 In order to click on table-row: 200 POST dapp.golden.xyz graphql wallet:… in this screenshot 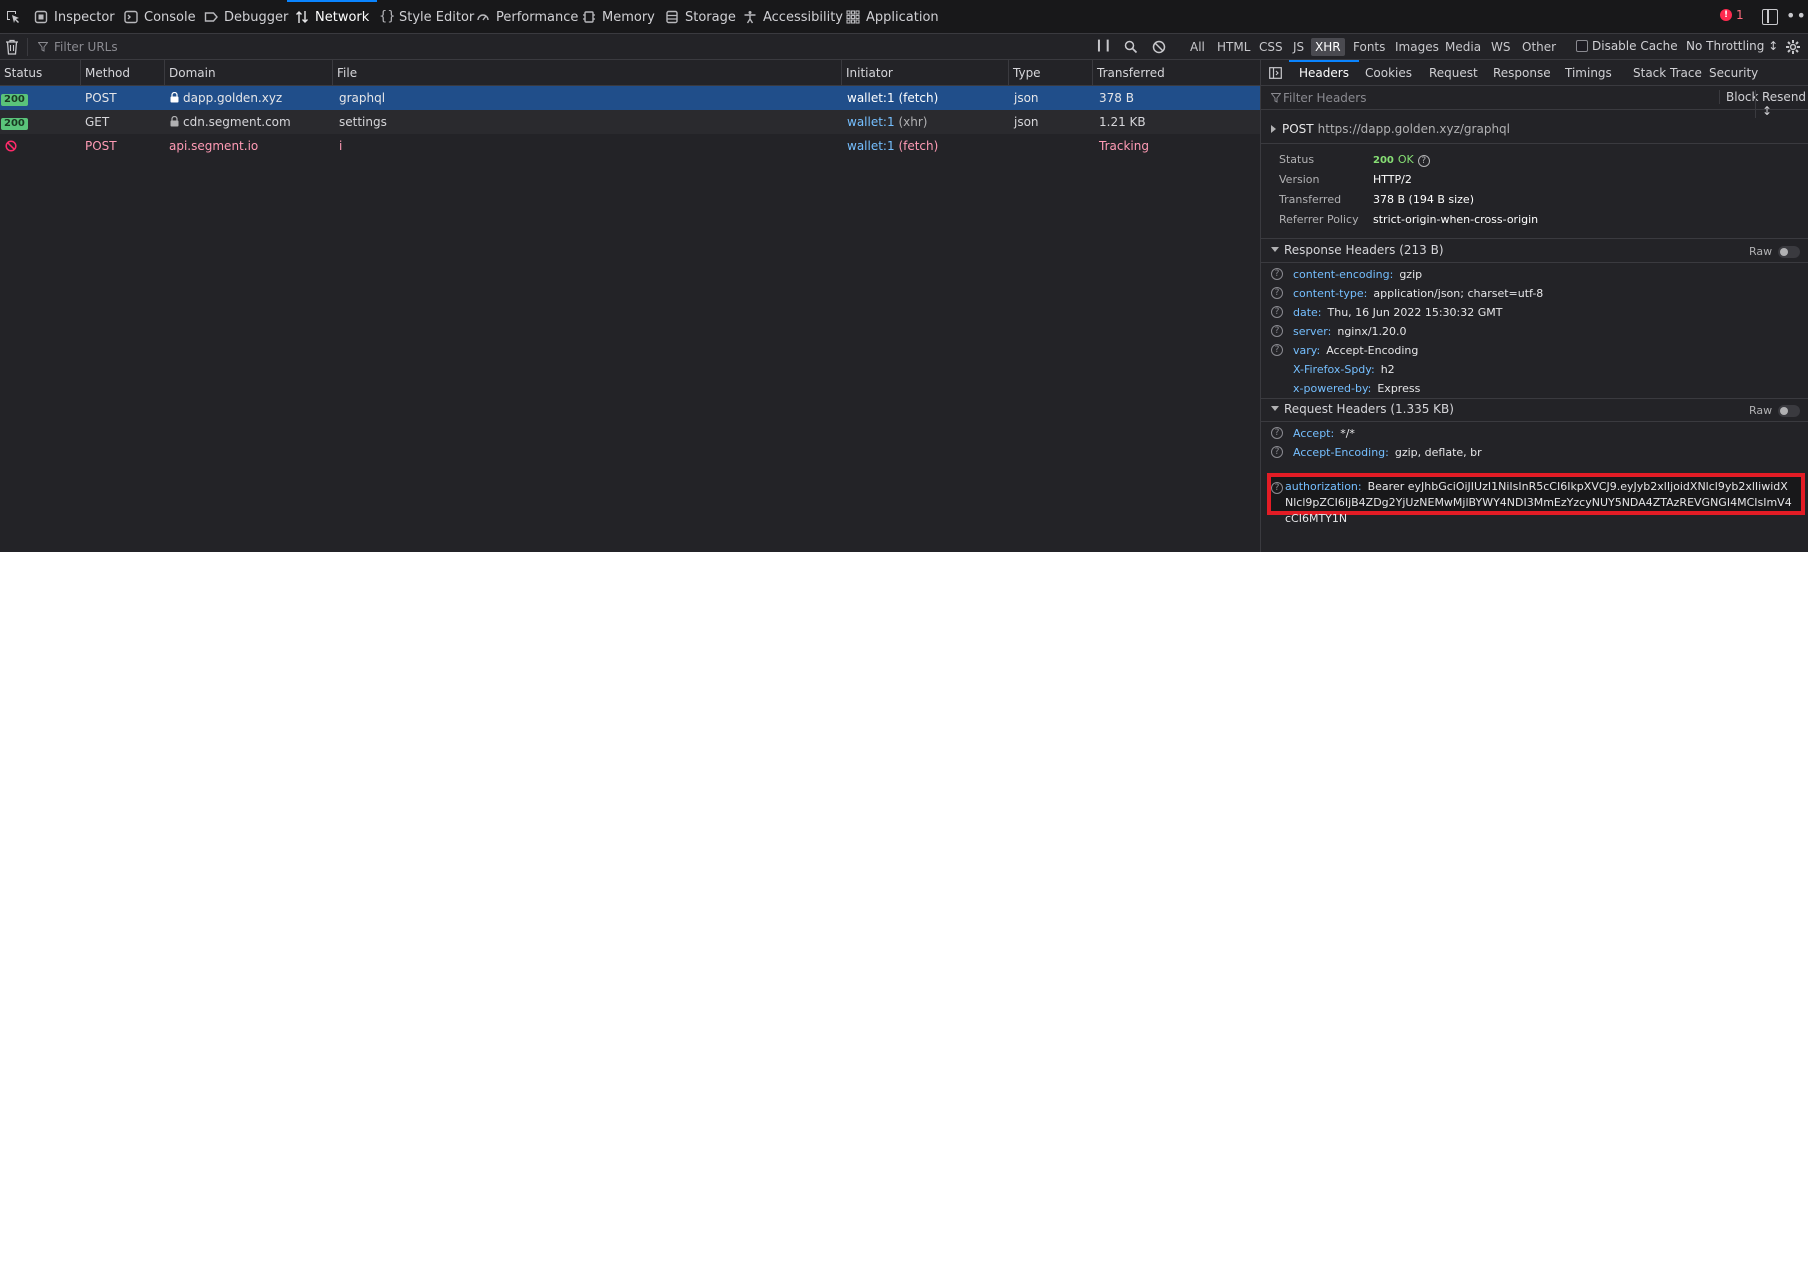, I will do `click(630, 98)`.